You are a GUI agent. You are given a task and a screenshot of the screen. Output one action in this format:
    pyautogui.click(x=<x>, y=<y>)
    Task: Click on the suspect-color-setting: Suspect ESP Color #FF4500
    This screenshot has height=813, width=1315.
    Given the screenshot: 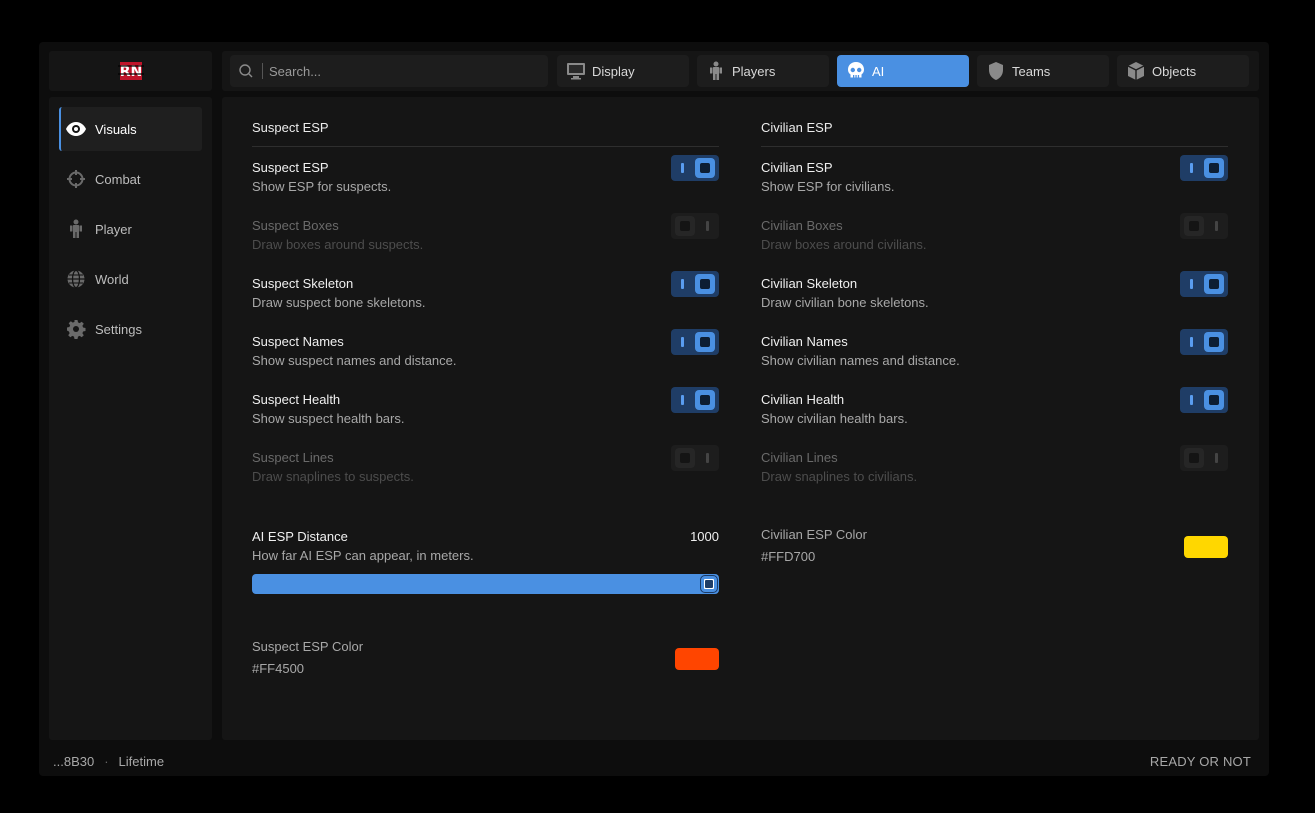 What is the action you would take?
    pyautogui.click(x=485, y=658)
    